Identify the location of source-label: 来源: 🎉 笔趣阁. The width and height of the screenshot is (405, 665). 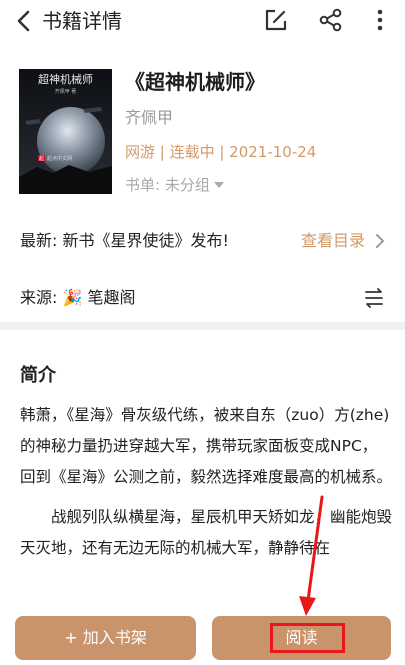
(78, 297).